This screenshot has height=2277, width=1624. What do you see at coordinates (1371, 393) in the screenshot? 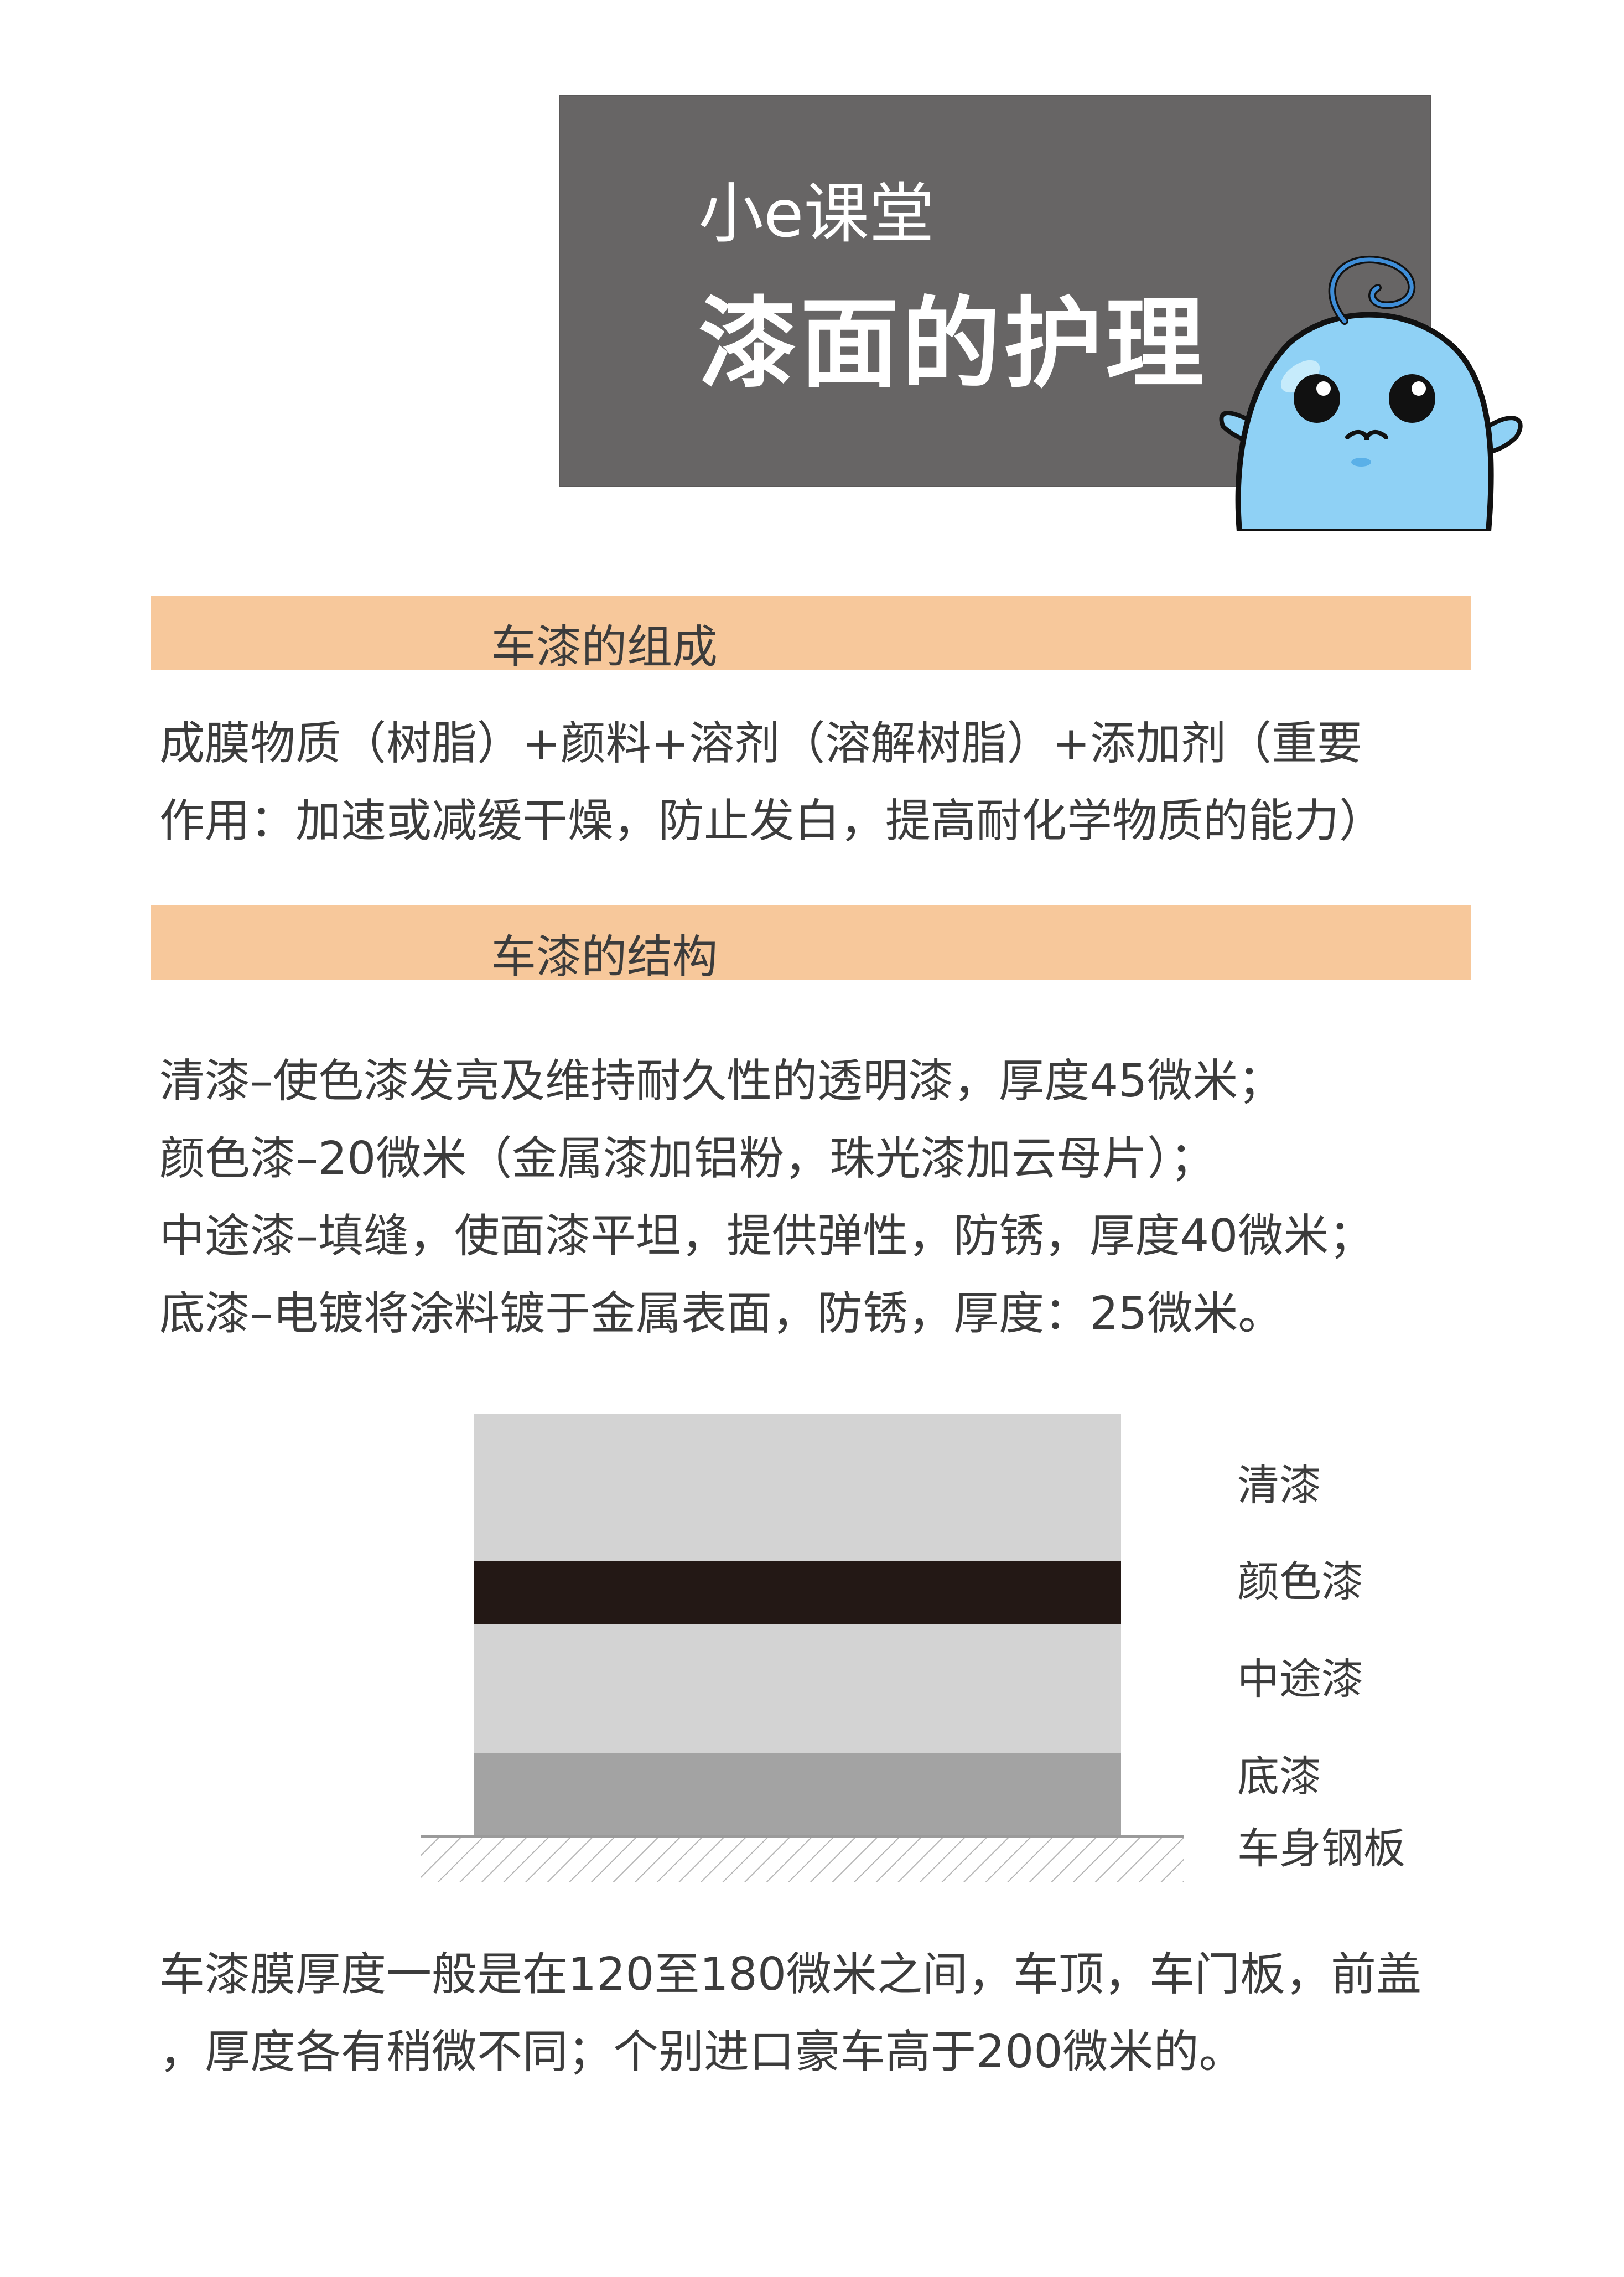
I see `mascot-icon` at bounding box center [1371, 393].